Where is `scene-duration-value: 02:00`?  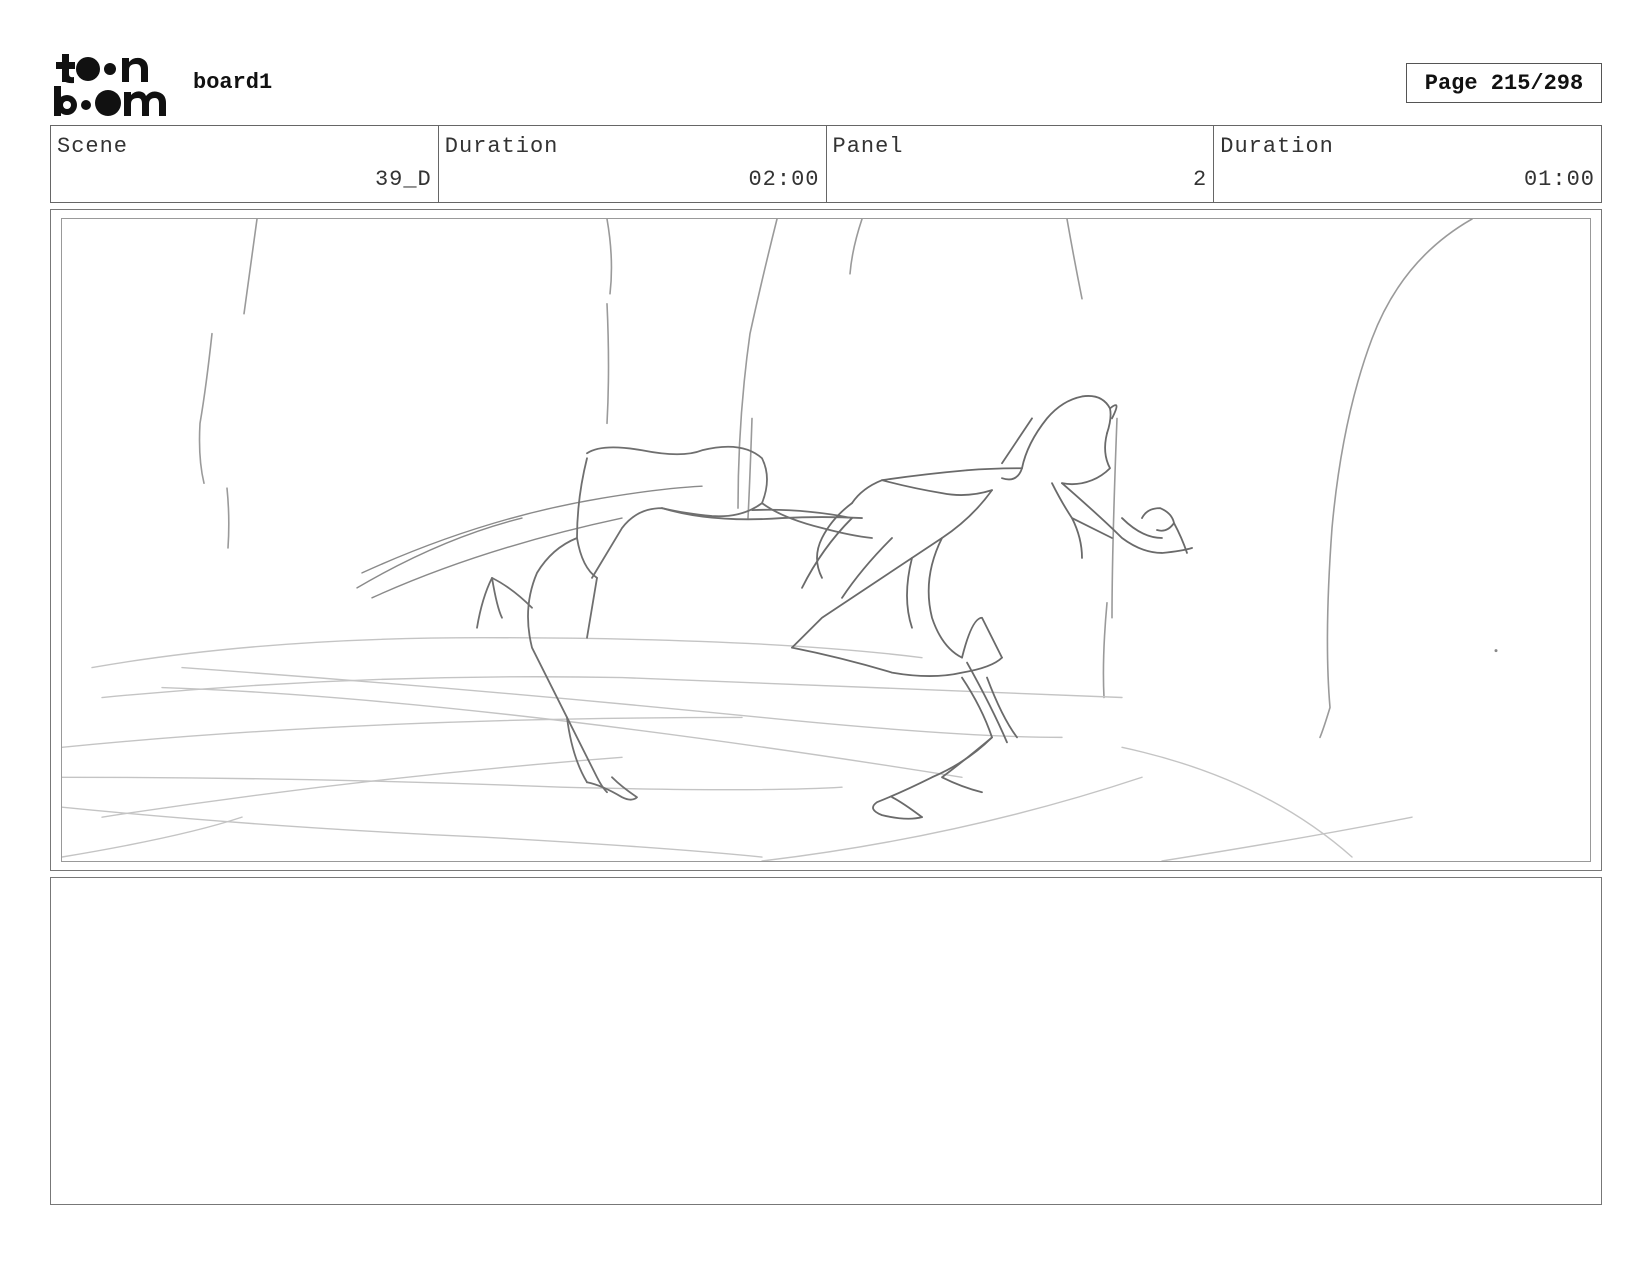
scene-duration-value: 02:00 is located at coordinates (784, 179).